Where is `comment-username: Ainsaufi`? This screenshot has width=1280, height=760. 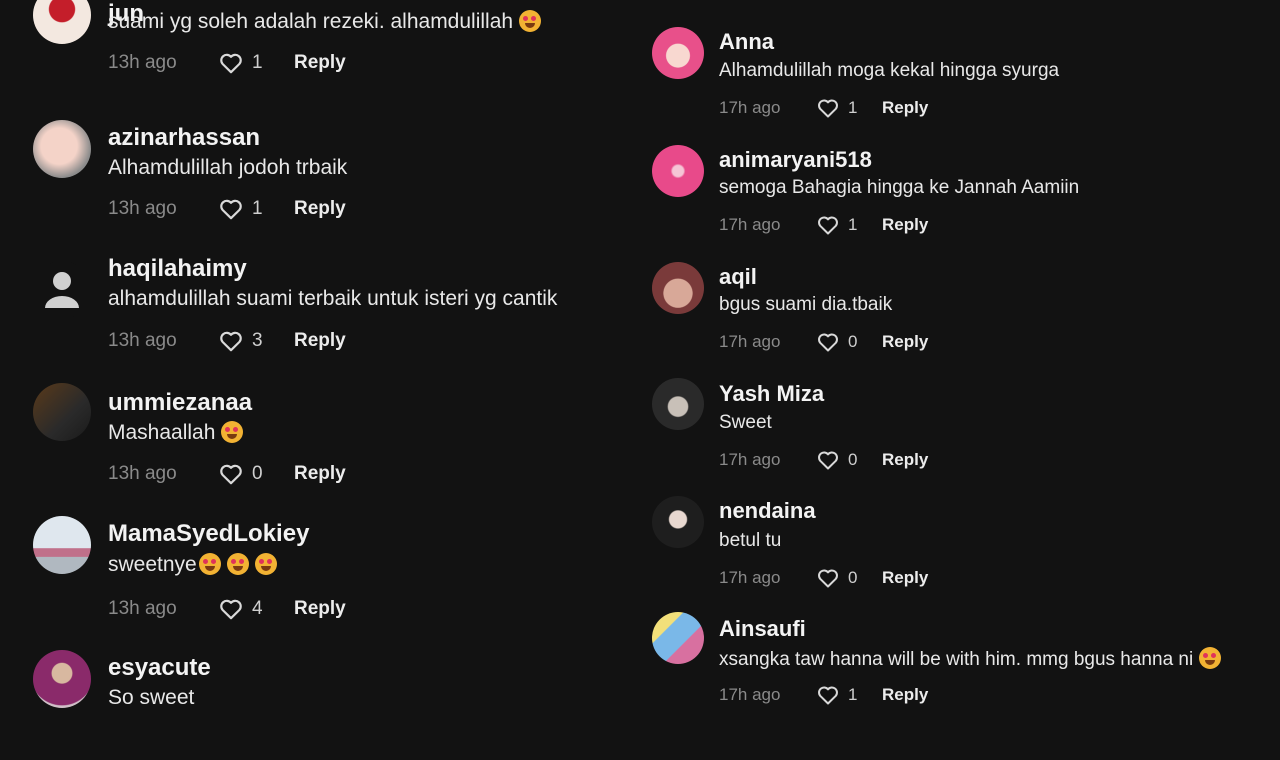 comment-username: Ainsaufi is located at coordinates (762, 629).